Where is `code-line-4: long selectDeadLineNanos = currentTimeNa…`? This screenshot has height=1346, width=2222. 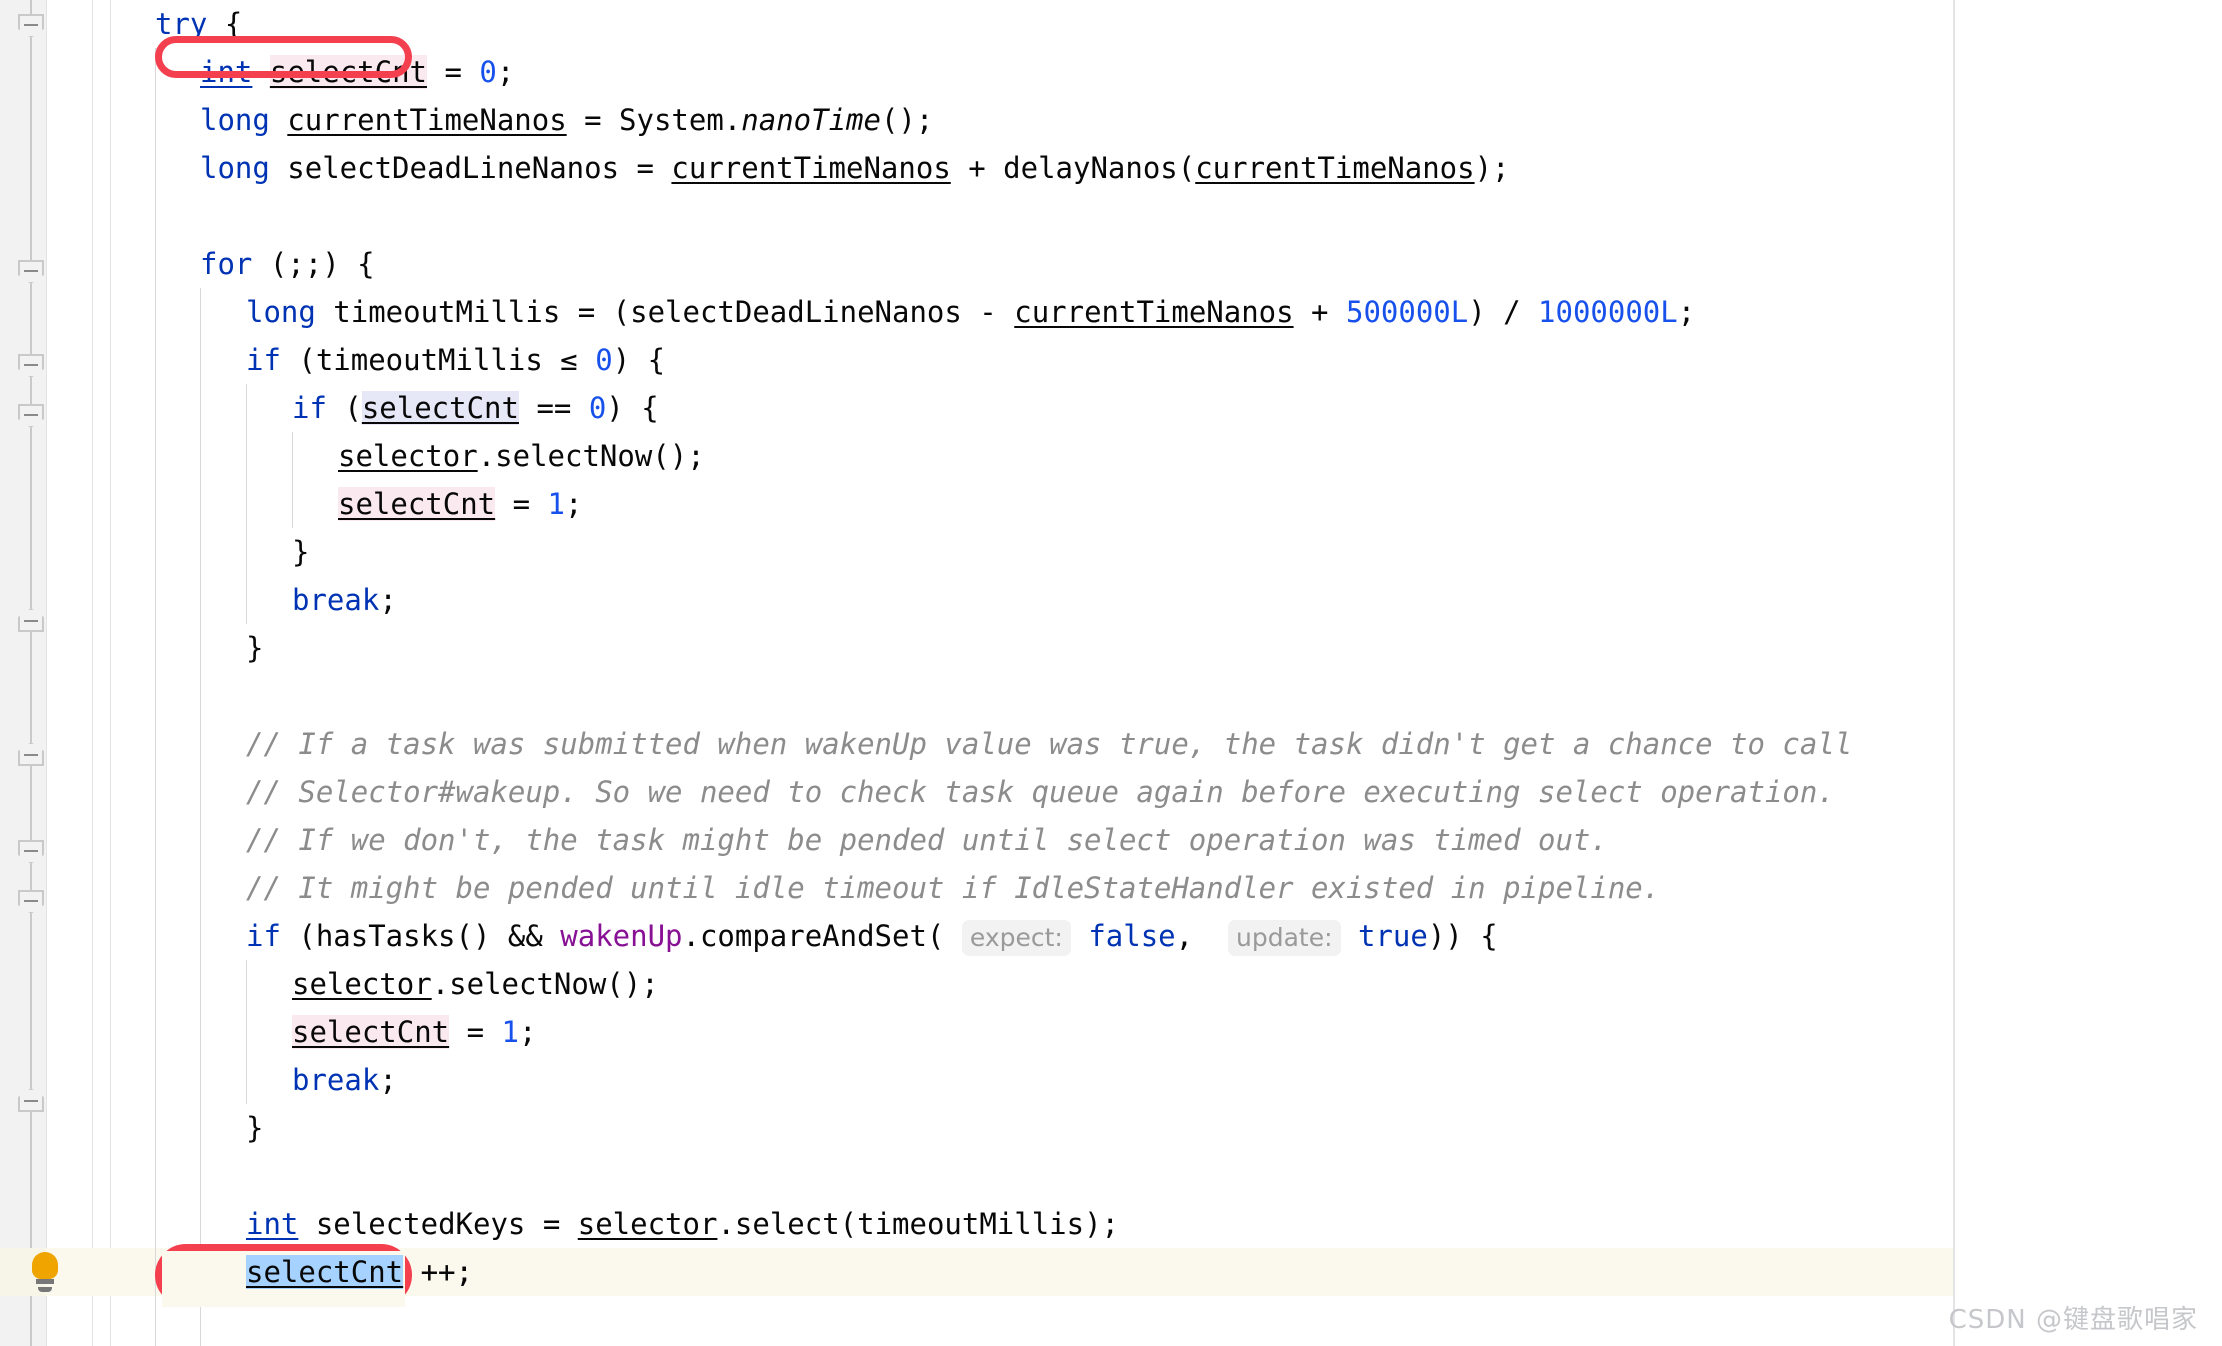
code-line-4: long selectDeadLineNanos = currentTimeNa… is located at coordinates (855, 168).